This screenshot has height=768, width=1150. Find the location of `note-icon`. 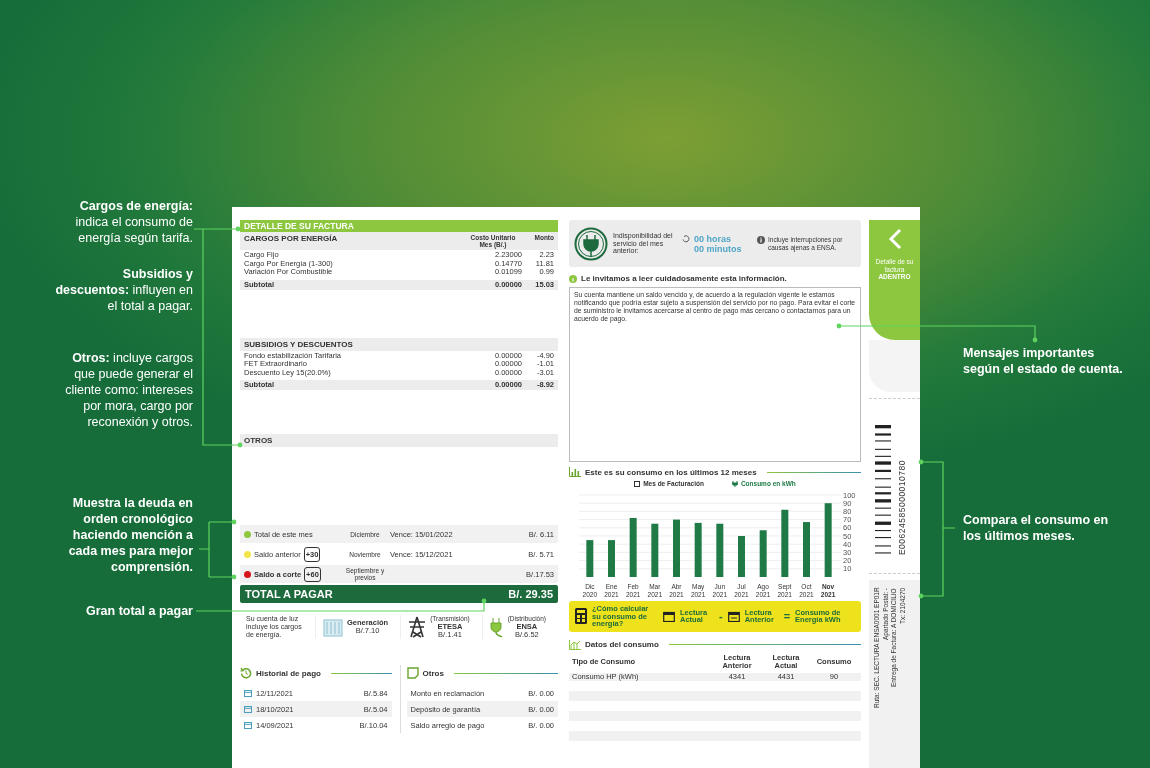

note-icon is located at coordinates (412, 673).